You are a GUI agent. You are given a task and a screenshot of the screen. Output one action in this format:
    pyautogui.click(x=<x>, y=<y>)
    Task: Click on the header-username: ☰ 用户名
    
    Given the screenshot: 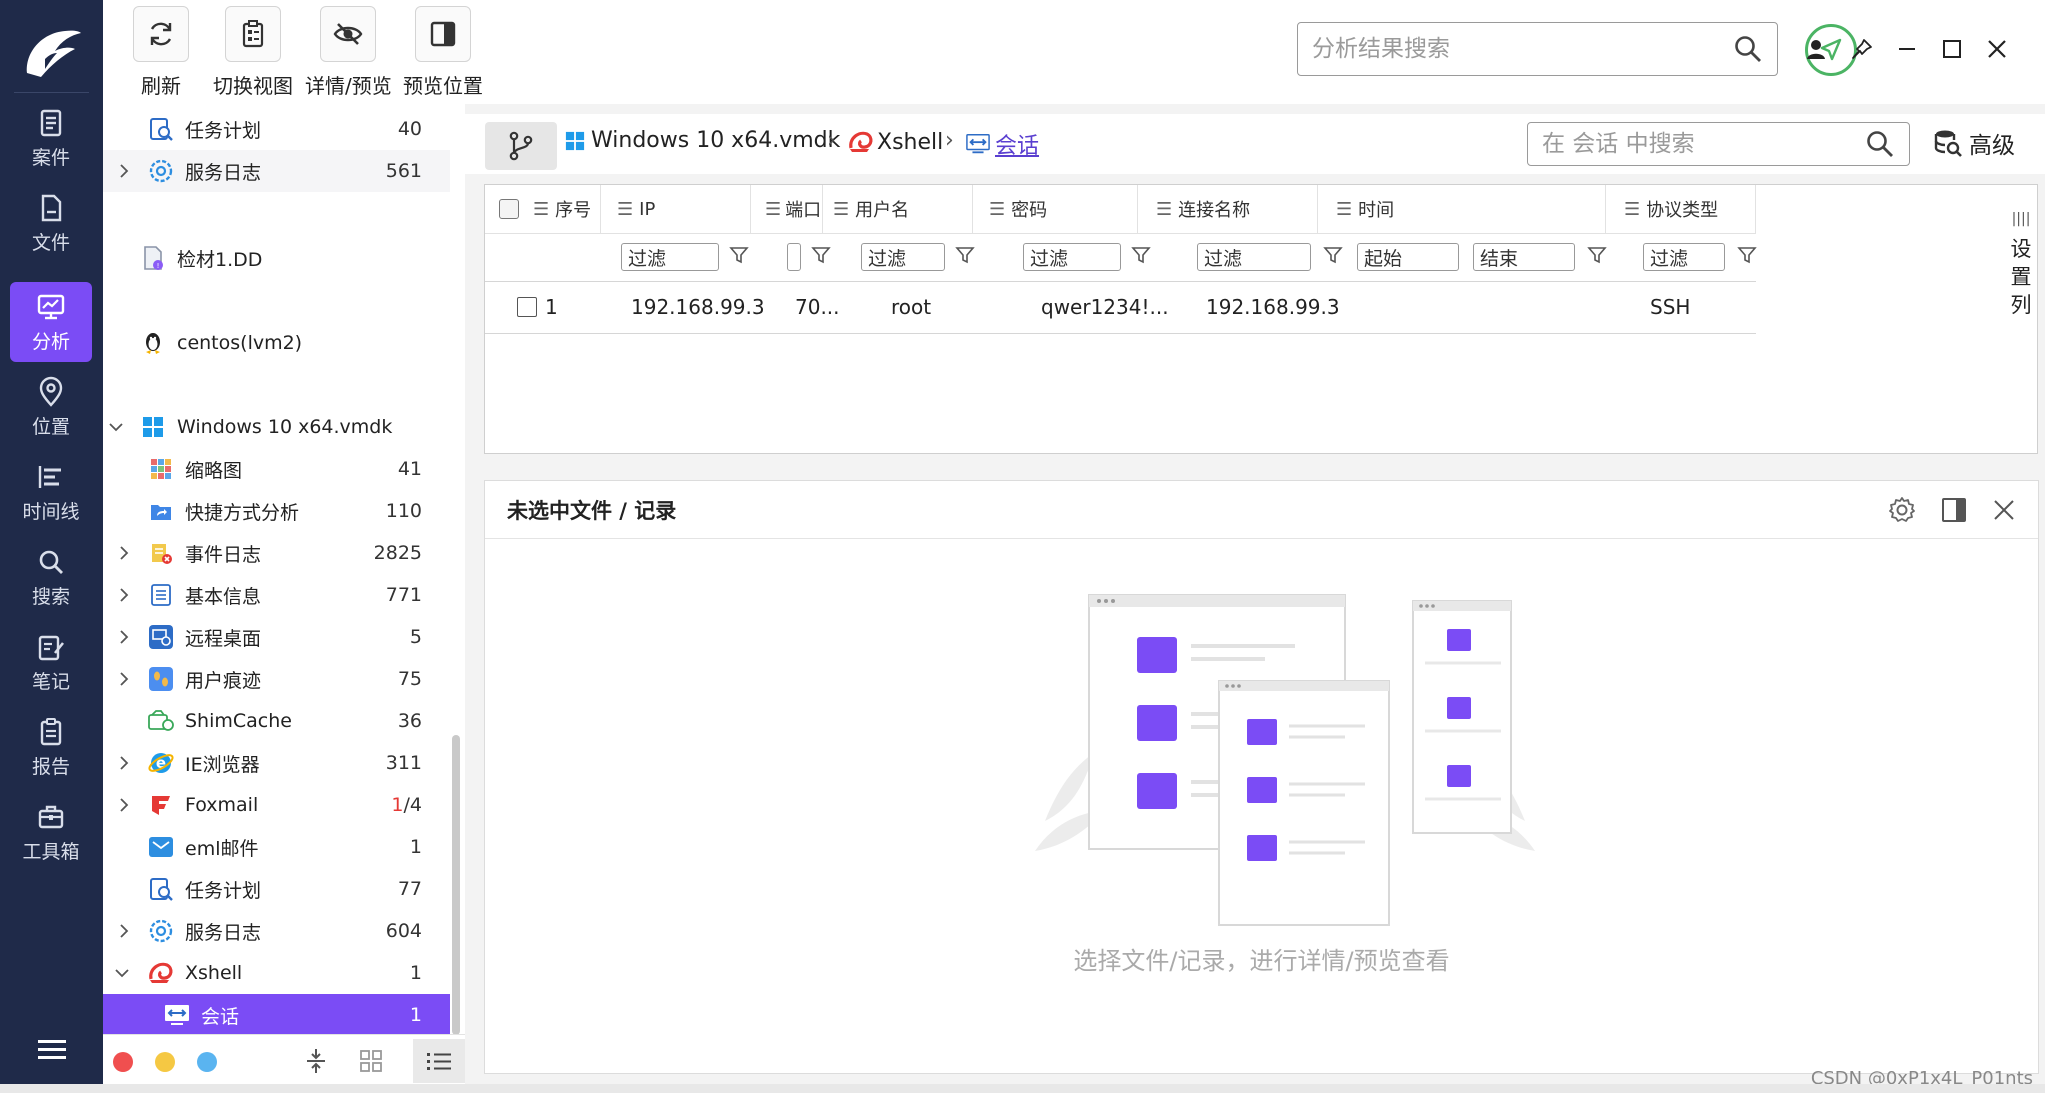 What is the action you would take?
    pyautogui.click(x=898, y=209)
    